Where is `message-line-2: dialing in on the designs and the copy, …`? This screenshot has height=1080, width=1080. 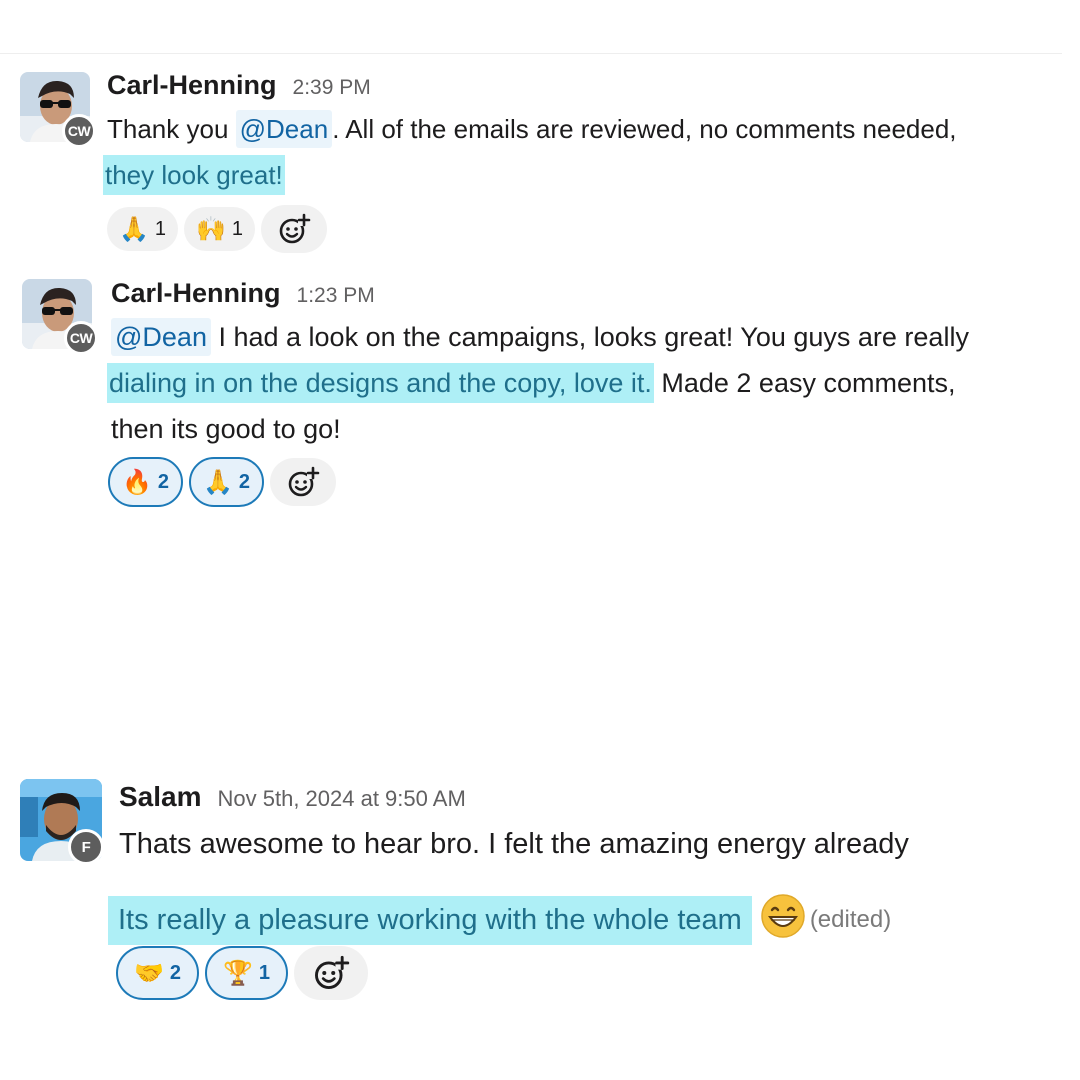 message-line-2: dialing in on the designs and the copy, … is located at coordinates (531, 383).